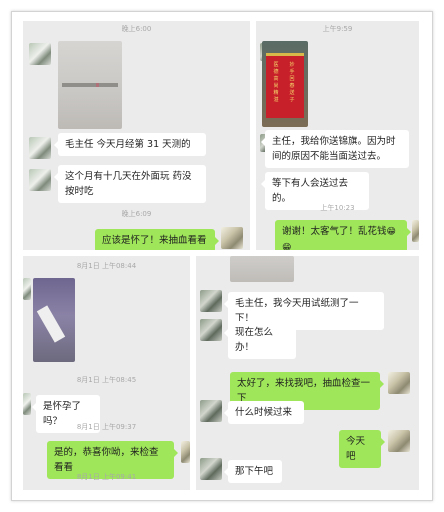  What do you see at coordinates (337, 208) in the screenshot?
I see `timestamp: 上午10:23` at bounding box center [337, 208].